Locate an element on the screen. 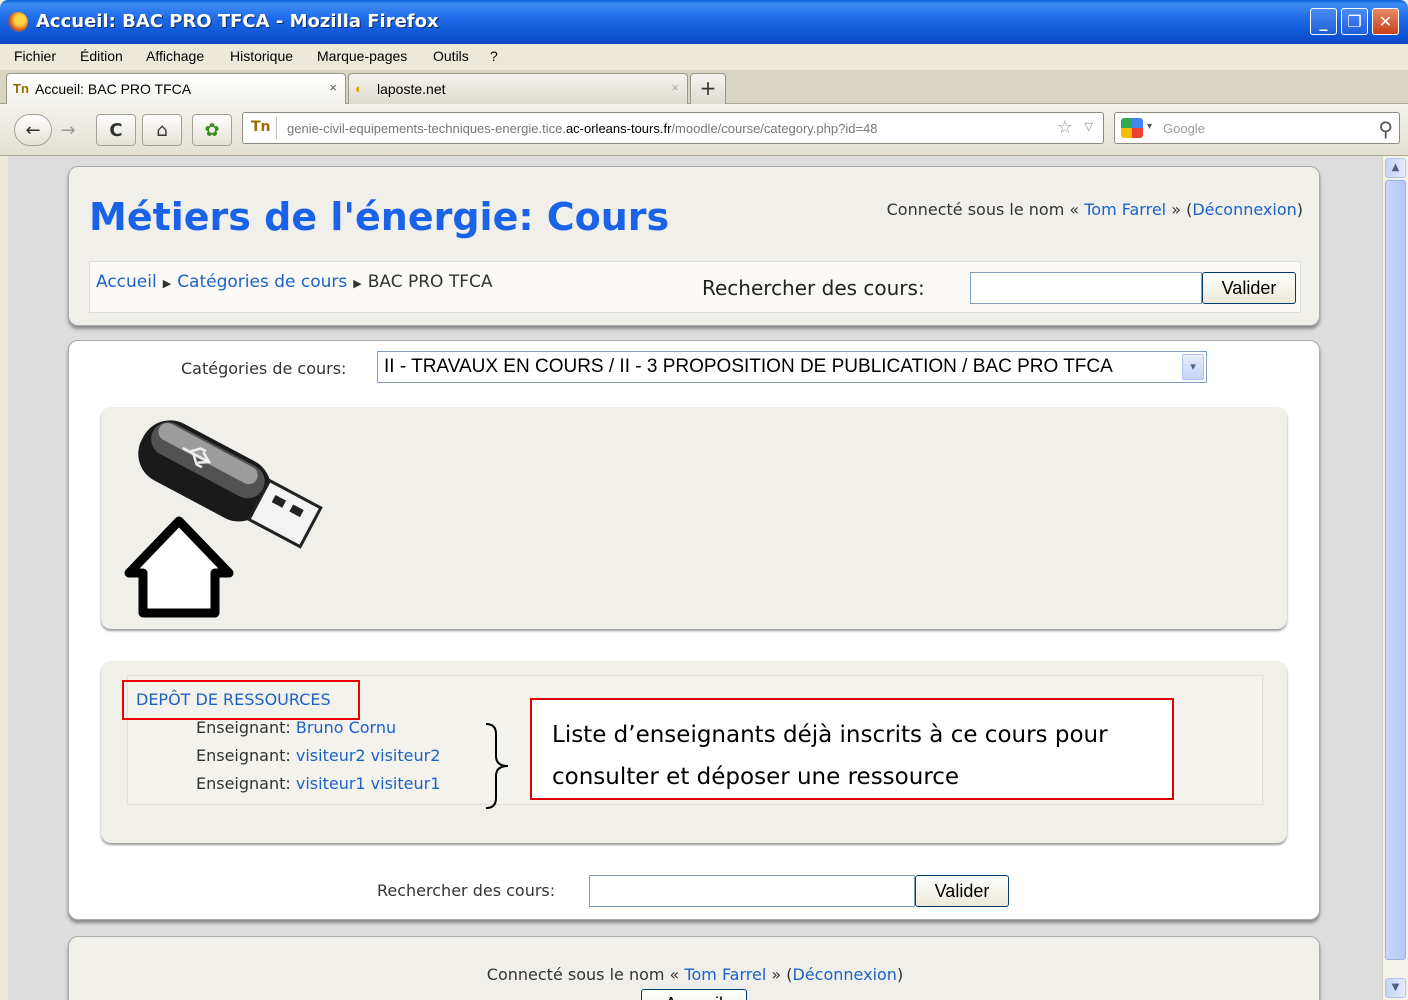 The image size is (1408, 1000). minimize-button: _ is located at coordinates (1323, 21).